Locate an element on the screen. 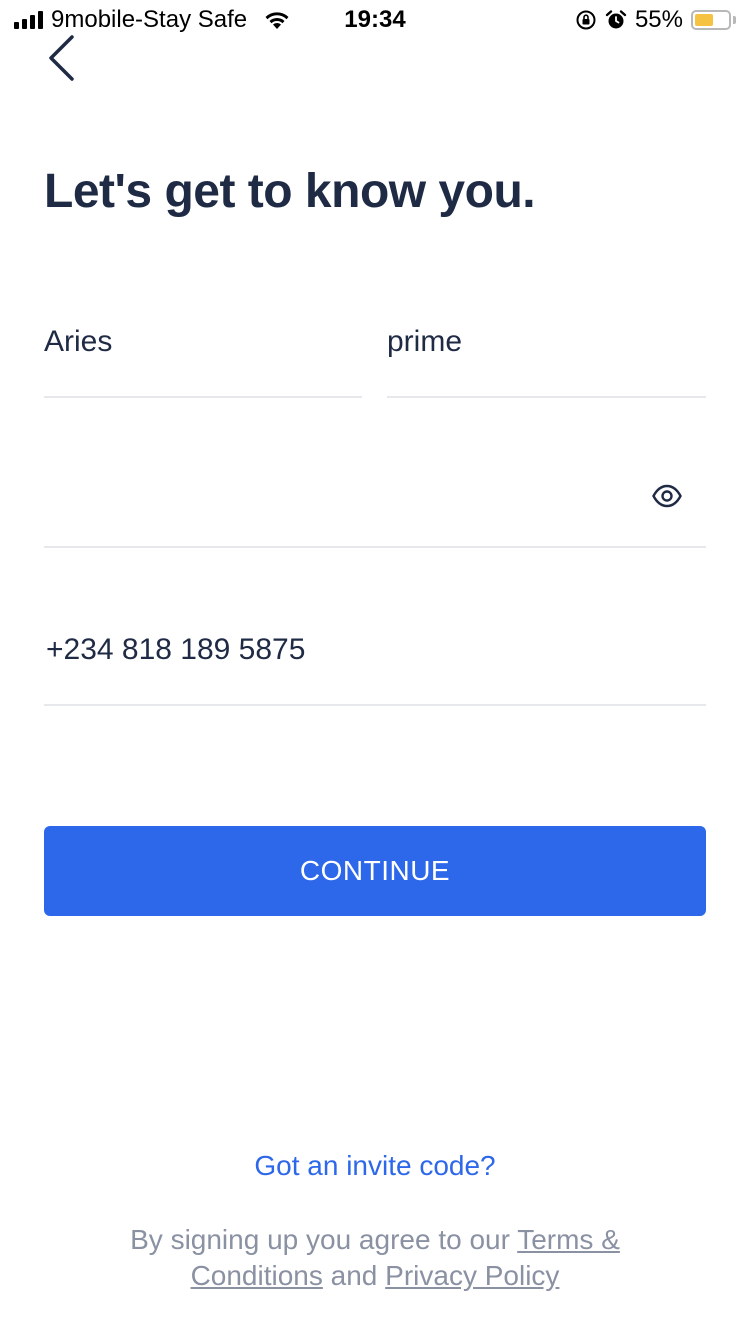 This screenshot has height=1334, width=750. eye-icon is located at coordinates (667, 496).